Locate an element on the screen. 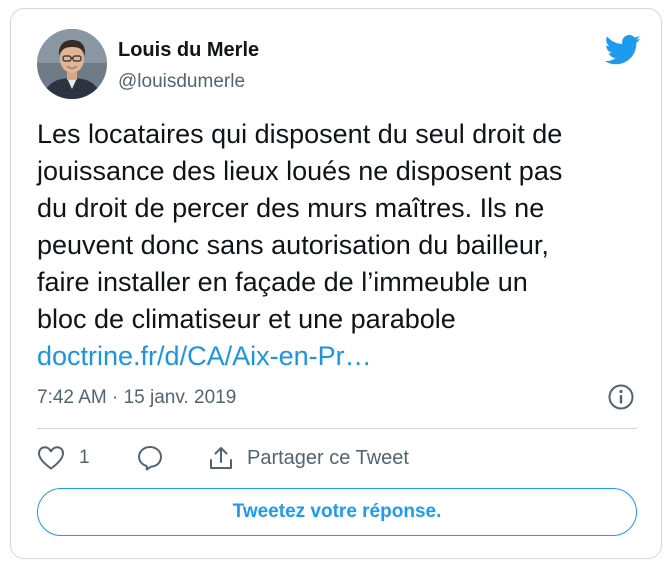  like-button: 1 is located at coordinates (63, 458).